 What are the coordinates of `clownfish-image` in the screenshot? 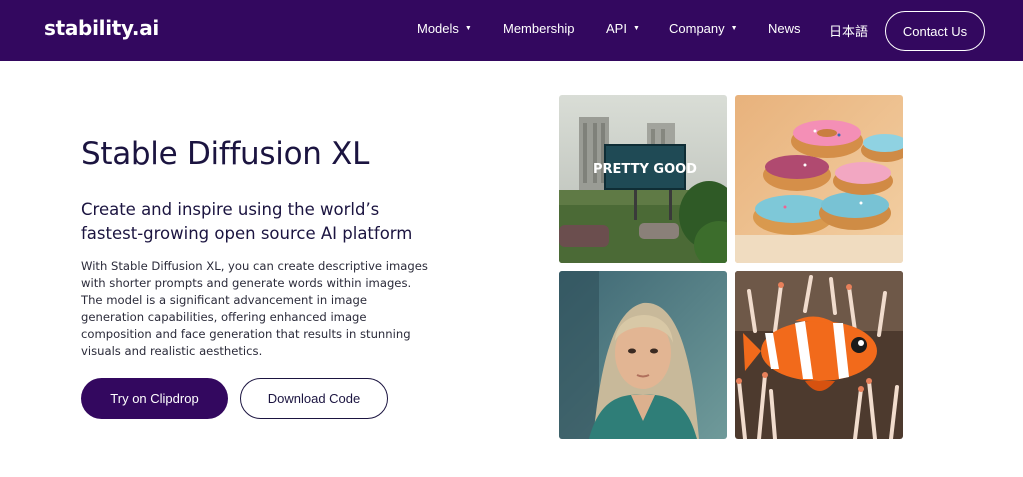 It's located at (819, 355).